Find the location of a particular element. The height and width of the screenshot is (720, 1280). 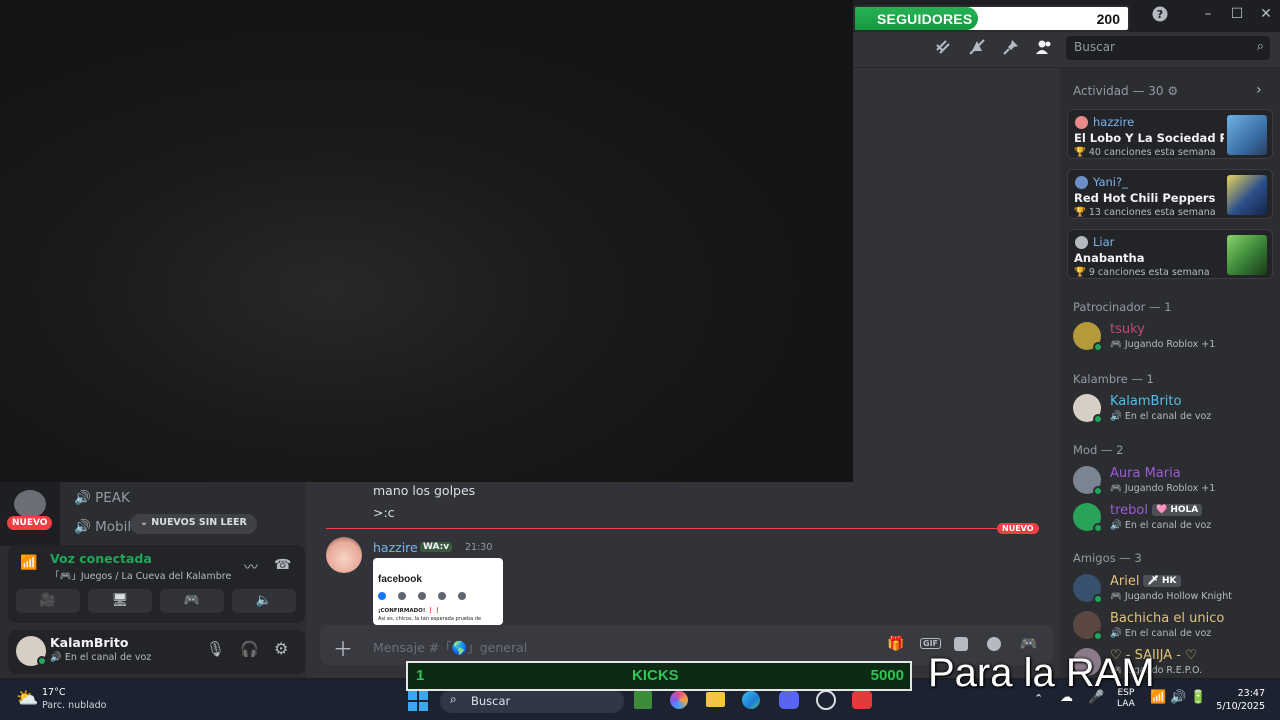

clock-time: 23:47 is located at coordinates (1251, 693).